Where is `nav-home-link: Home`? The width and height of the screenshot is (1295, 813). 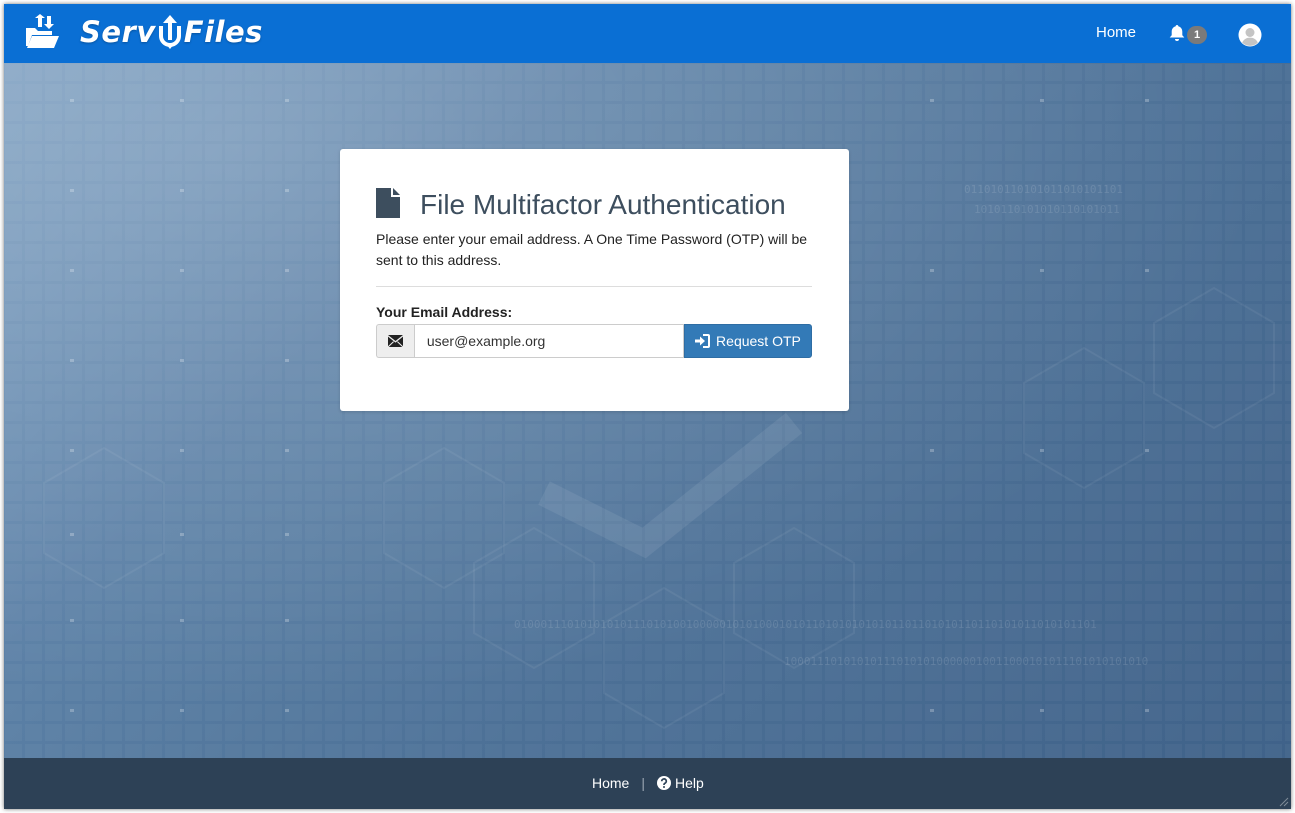
nav-home-link: Home is located at coordinates (1116, 32).